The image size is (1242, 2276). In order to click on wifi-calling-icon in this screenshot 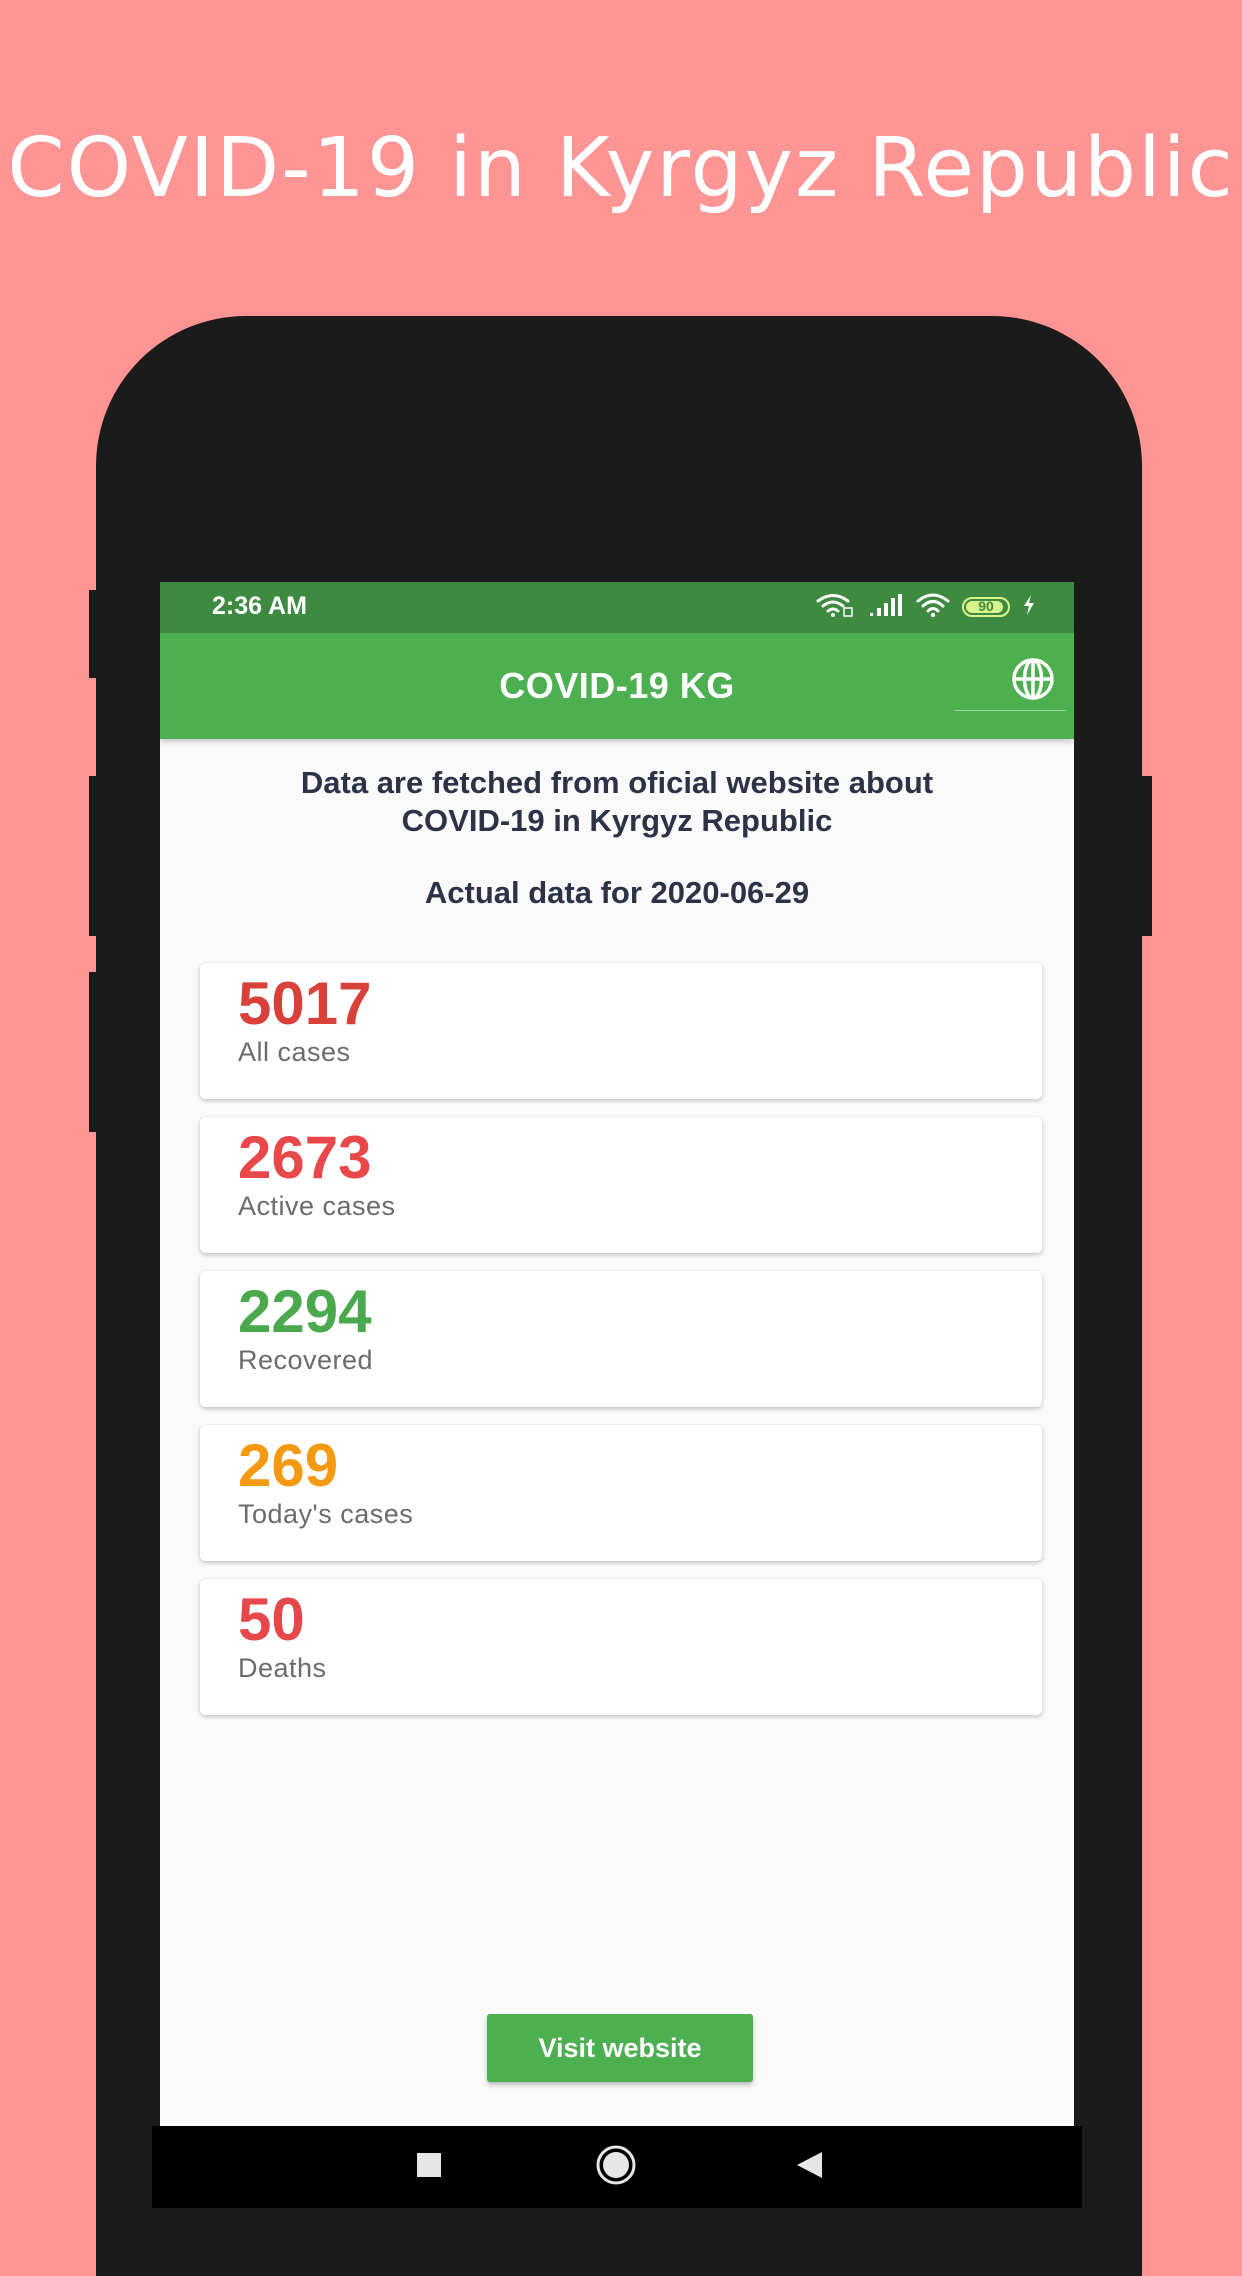, I will do `click(836, 607)`.